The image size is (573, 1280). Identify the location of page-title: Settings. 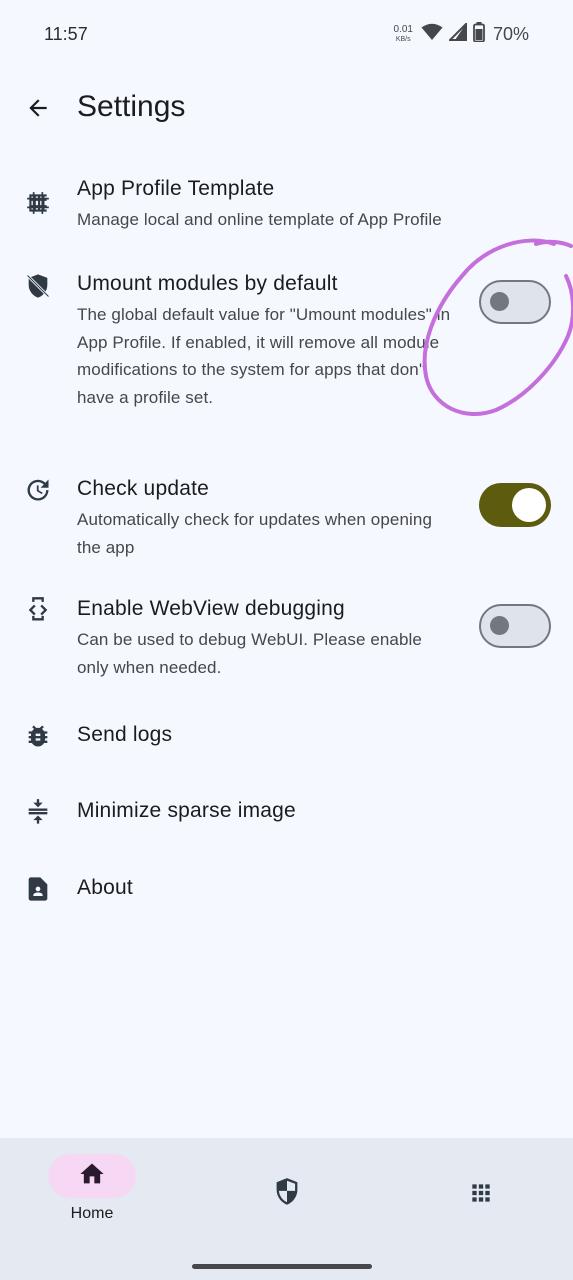
(131, 106).